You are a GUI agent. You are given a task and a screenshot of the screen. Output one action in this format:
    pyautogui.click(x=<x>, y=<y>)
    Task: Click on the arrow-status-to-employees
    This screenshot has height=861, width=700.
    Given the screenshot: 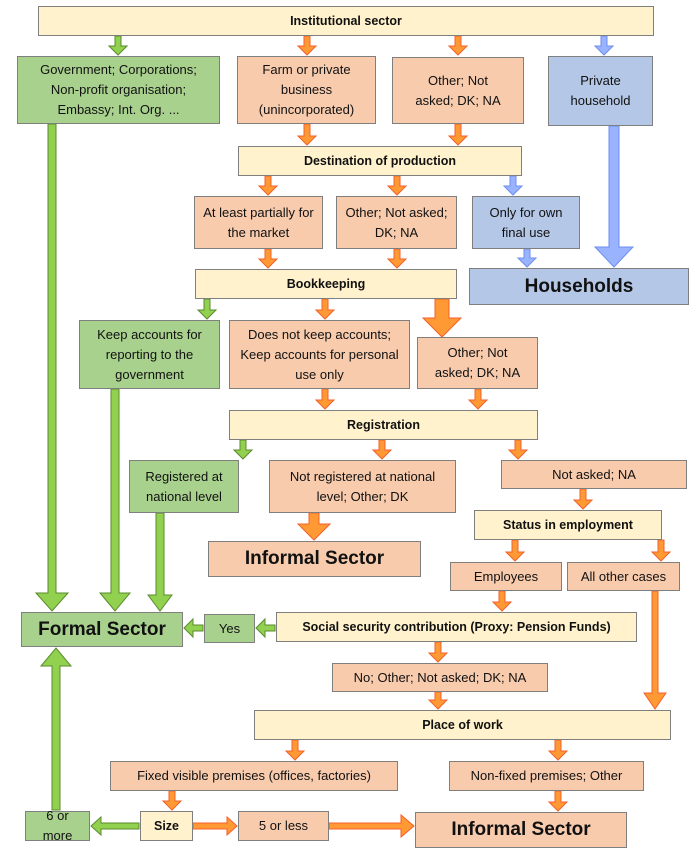 What is the action you would take?
    pyautogui.click(x=515, y=550)
    